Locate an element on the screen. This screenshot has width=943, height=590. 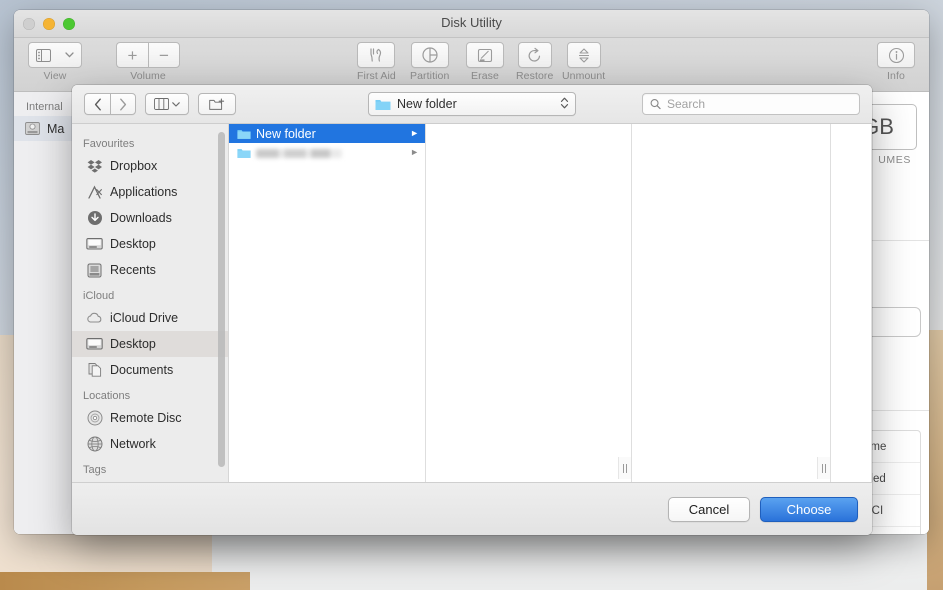
view-mode-button is located at coordinates (167, 104).